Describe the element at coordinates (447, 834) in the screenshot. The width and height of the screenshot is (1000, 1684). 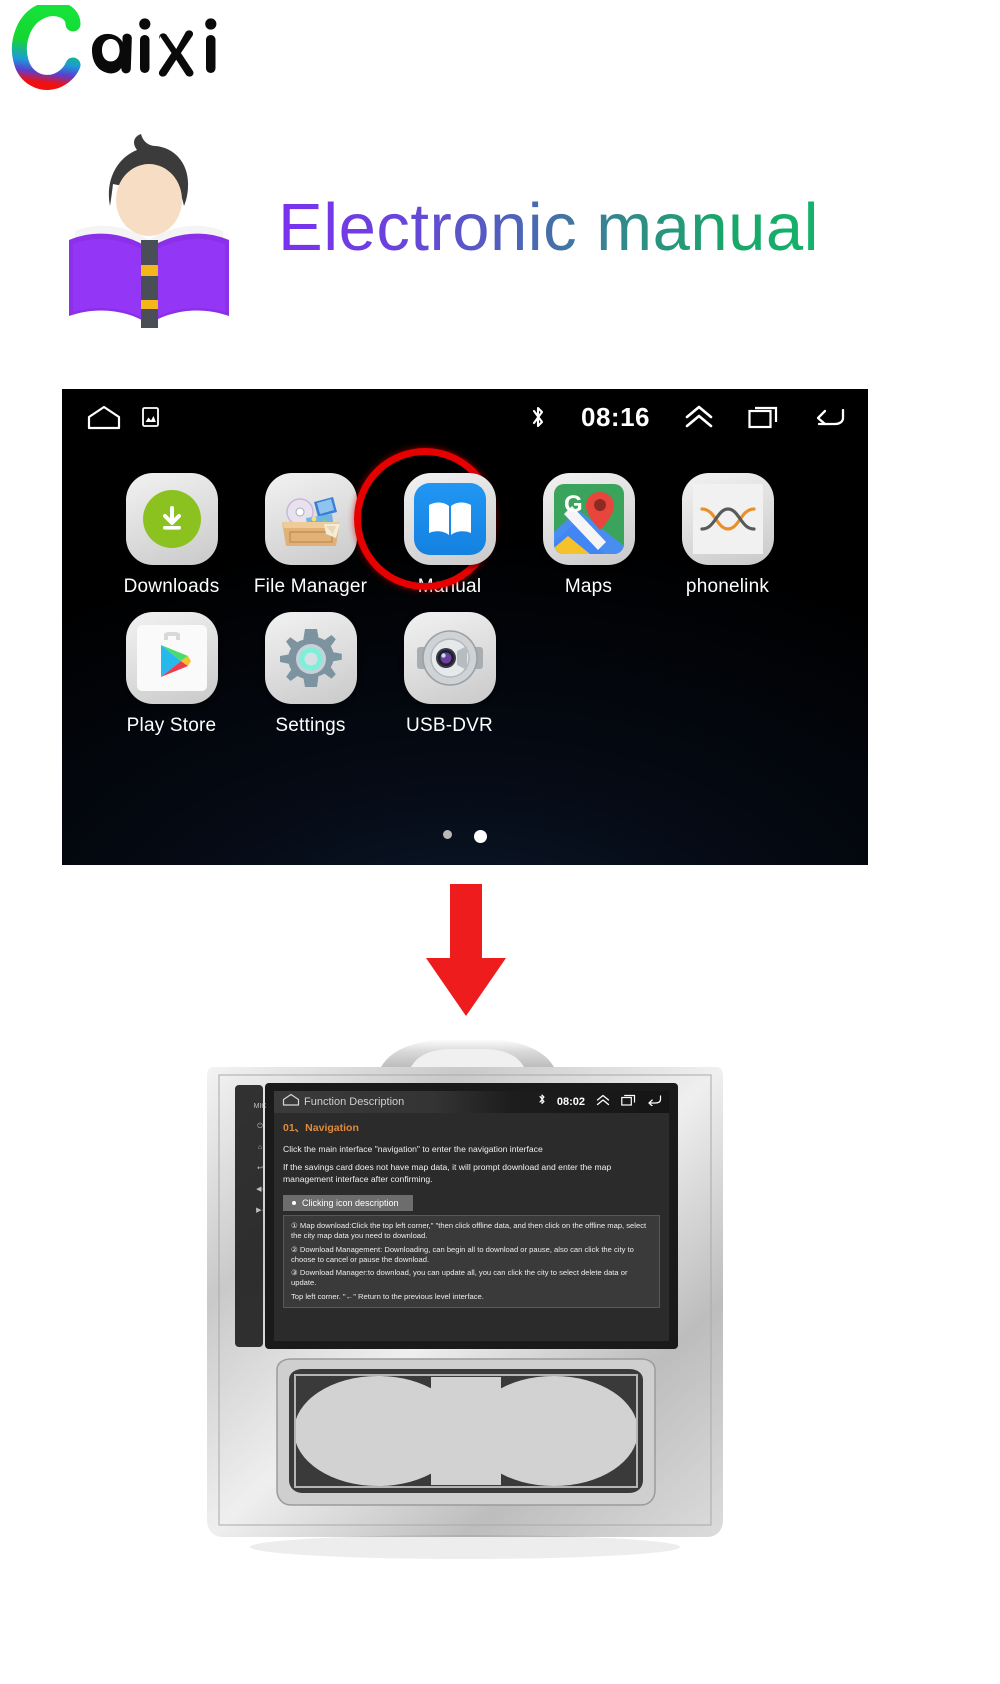
I see `page-dot` at that location.